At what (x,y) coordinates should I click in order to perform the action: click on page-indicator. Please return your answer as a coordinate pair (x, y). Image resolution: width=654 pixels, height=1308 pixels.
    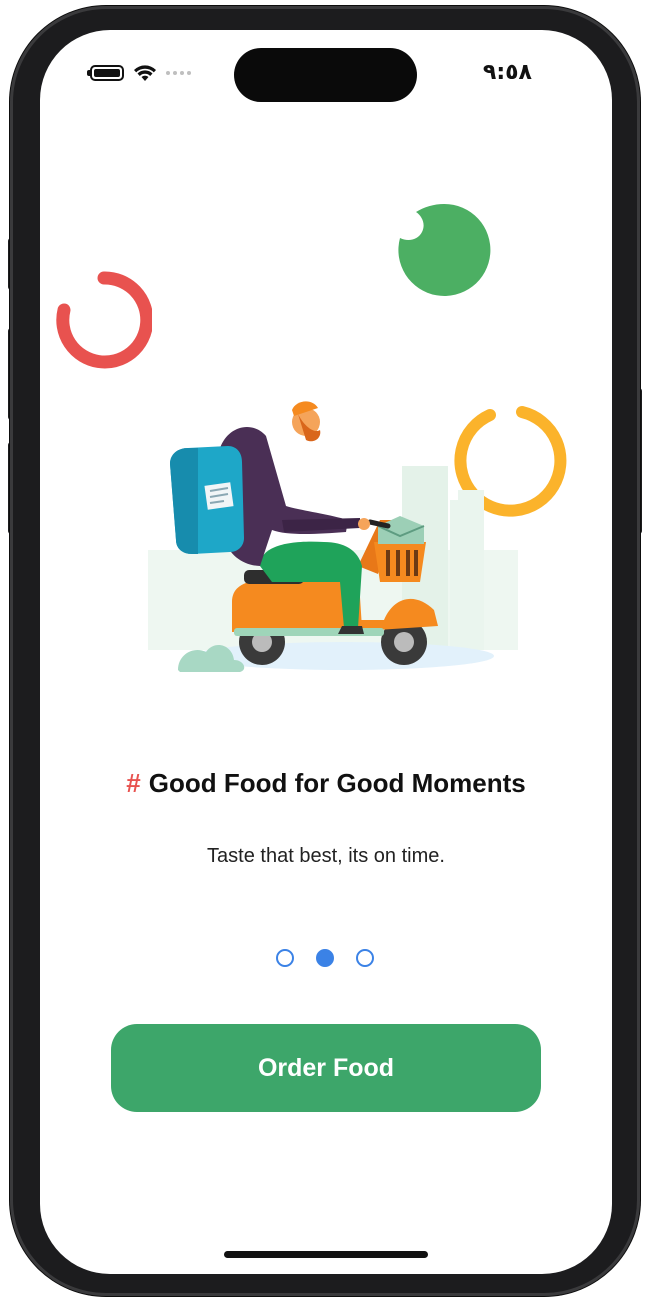
    Looking at the image, I should click on (325, 958).